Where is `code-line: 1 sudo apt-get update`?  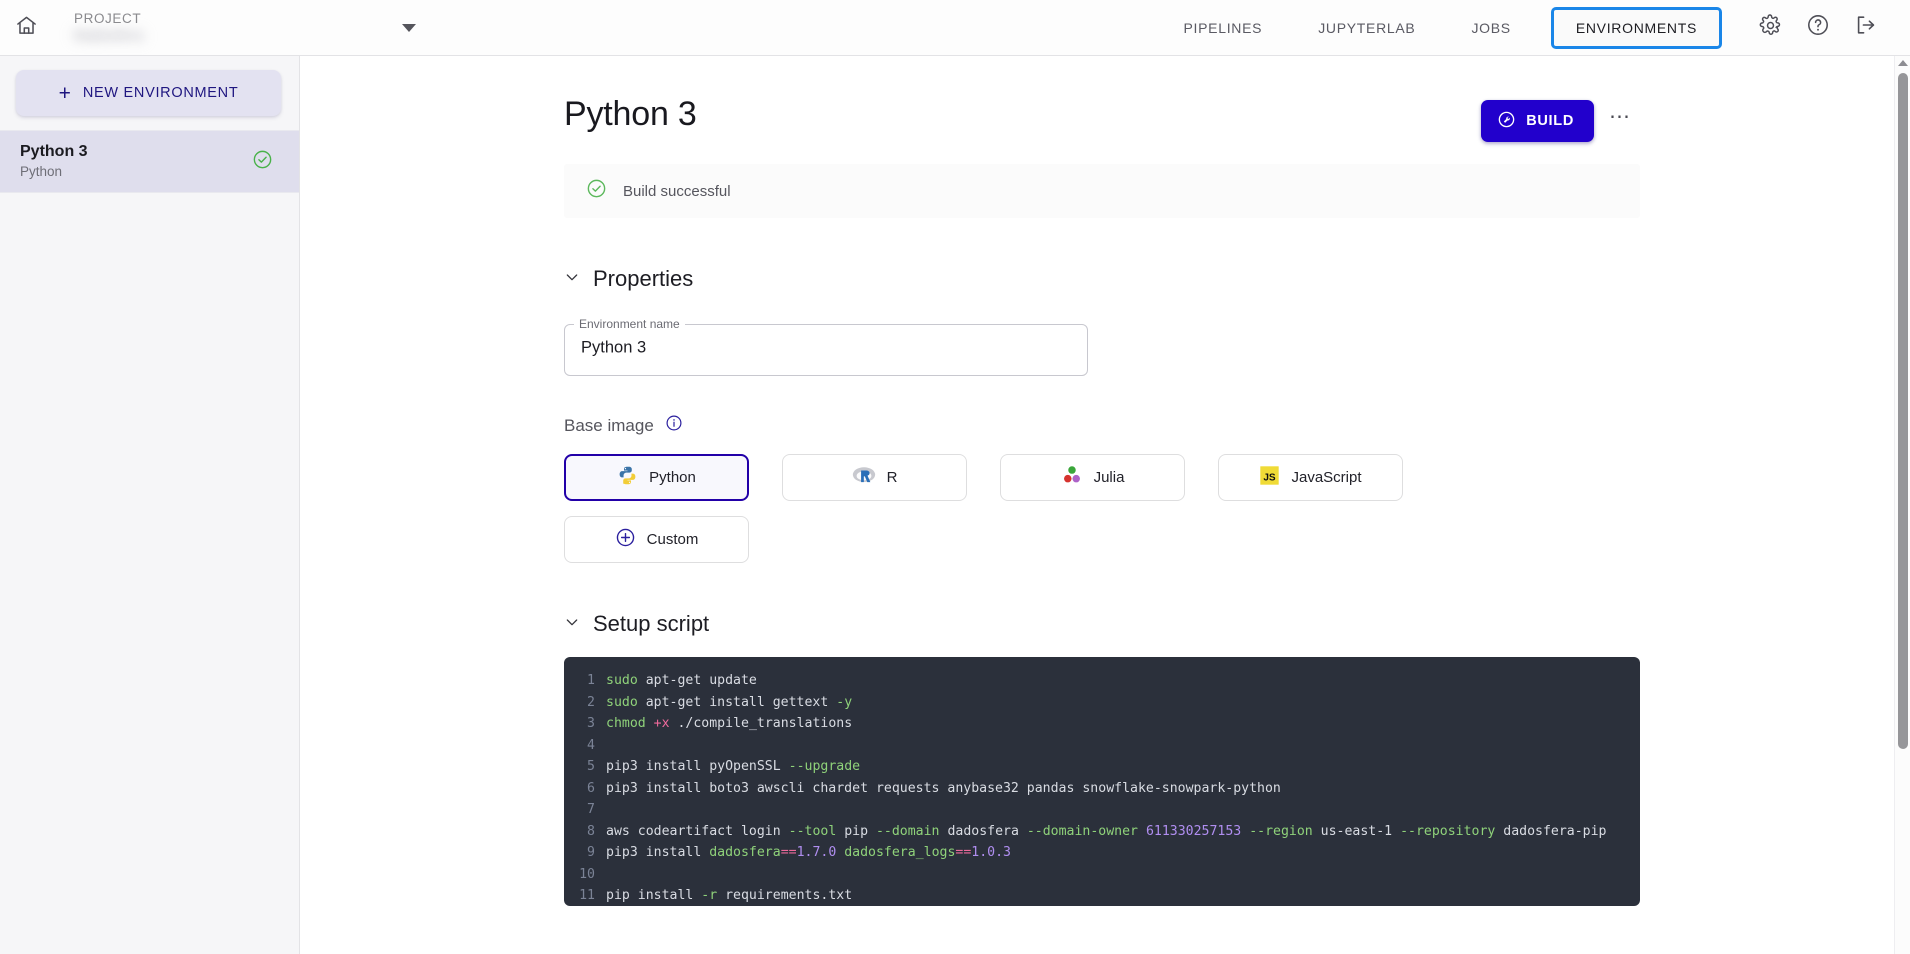
code-line: 1 sudo apt-get update is located at coordinates (1102, 681).